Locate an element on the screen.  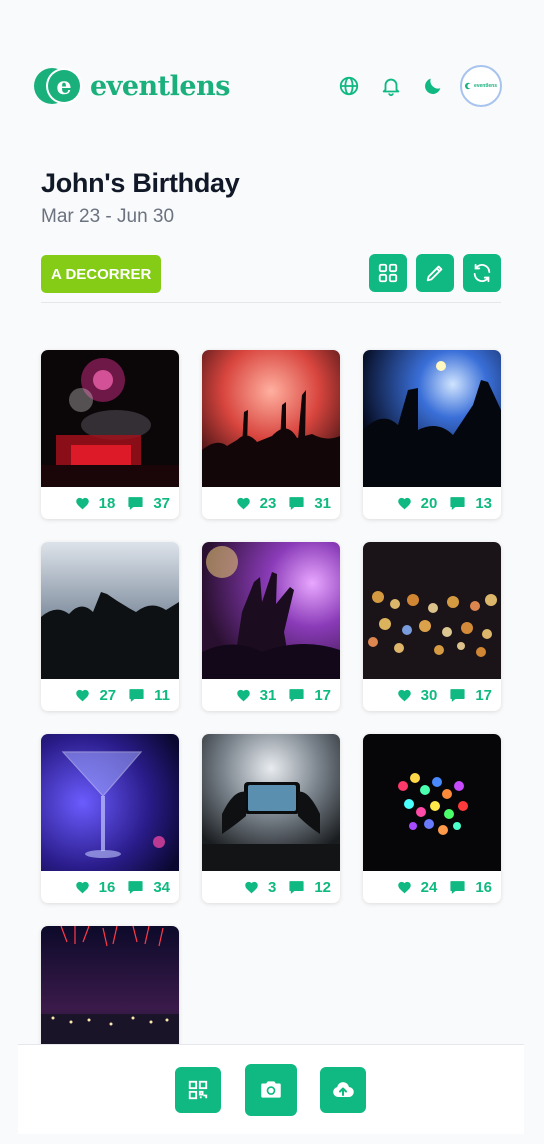
photo-stats: 18 37 is located at coordinates (110, 503).